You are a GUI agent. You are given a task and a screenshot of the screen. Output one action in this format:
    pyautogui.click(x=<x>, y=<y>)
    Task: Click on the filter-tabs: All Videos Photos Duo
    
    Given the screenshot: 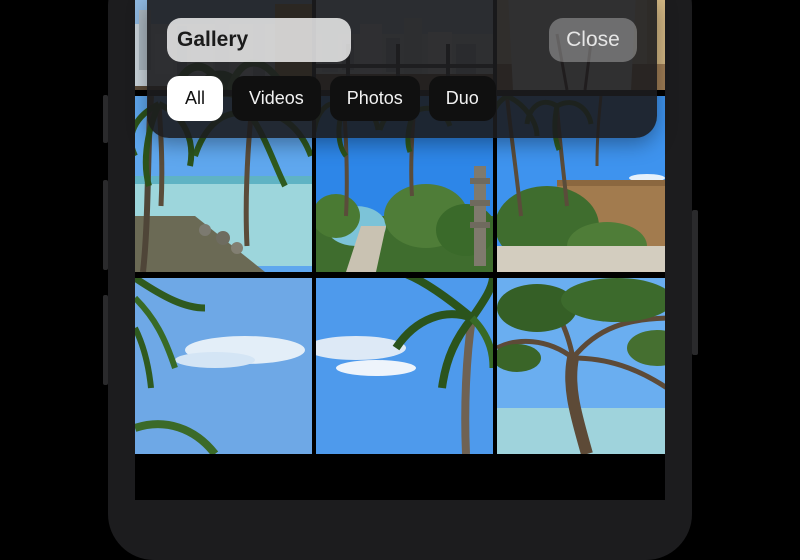 What is the action you would take?
    pyautogui.click(x=331, y=98)
    